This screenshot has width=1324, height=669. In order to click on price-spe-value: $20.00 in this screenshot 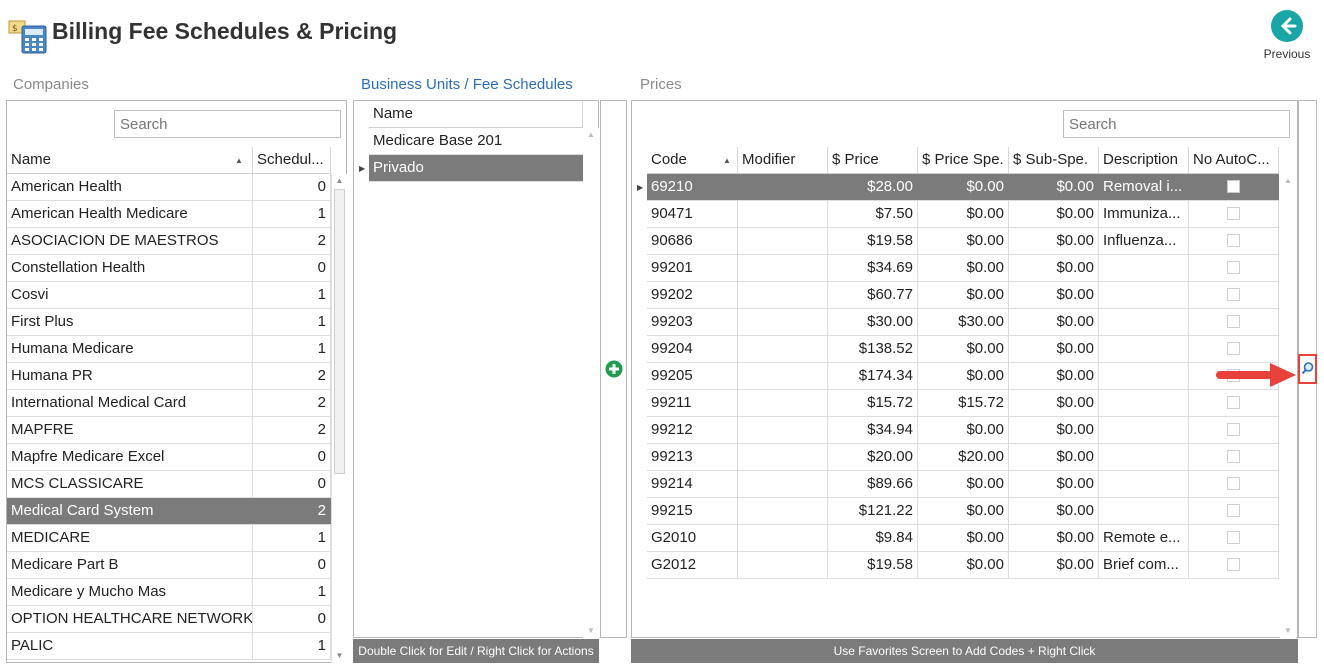, I will do `click(981, 456)`.